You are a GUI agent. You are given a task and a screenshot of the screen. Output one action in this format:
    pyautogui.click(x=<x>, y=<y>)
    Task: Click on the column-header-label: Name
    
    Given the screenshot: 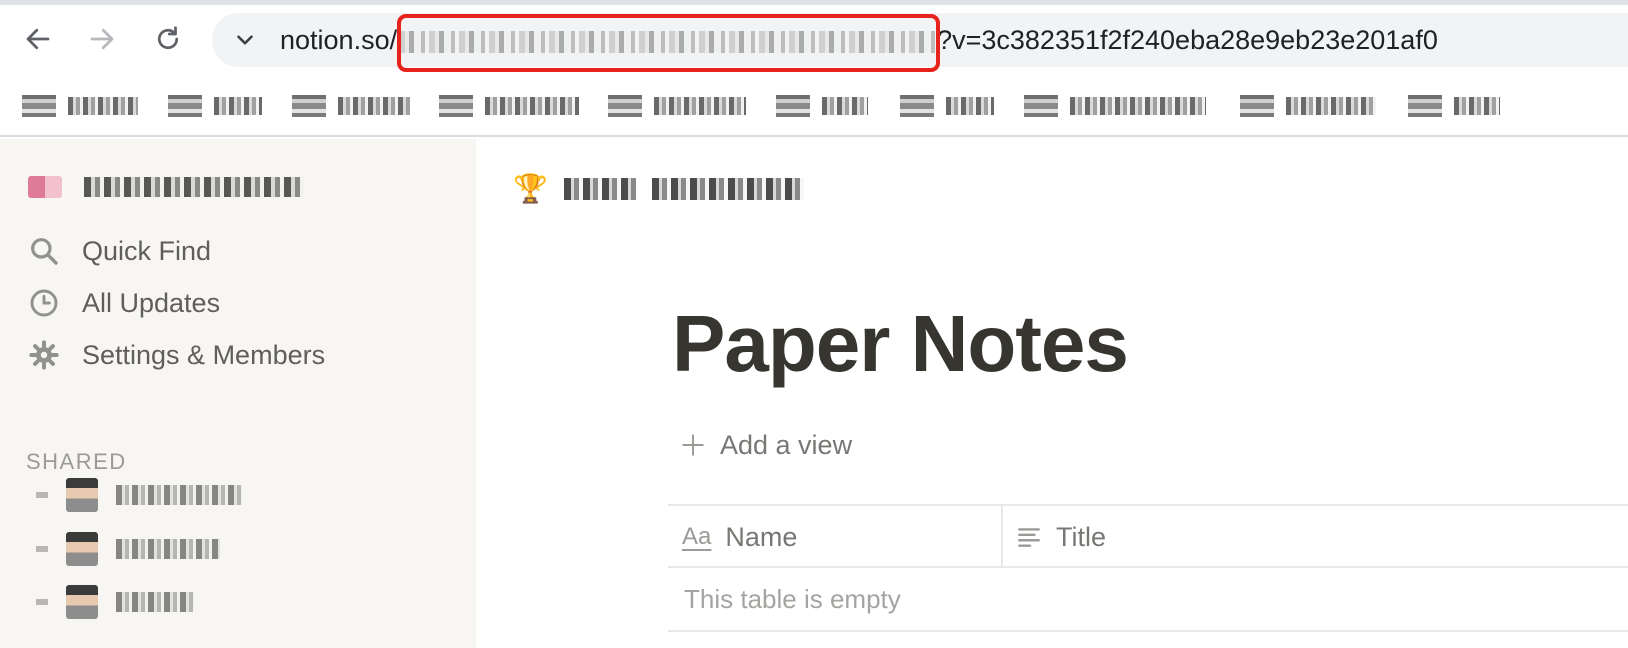 What is the action you would take?
    pyautogui.click(x=761, y=536)
    